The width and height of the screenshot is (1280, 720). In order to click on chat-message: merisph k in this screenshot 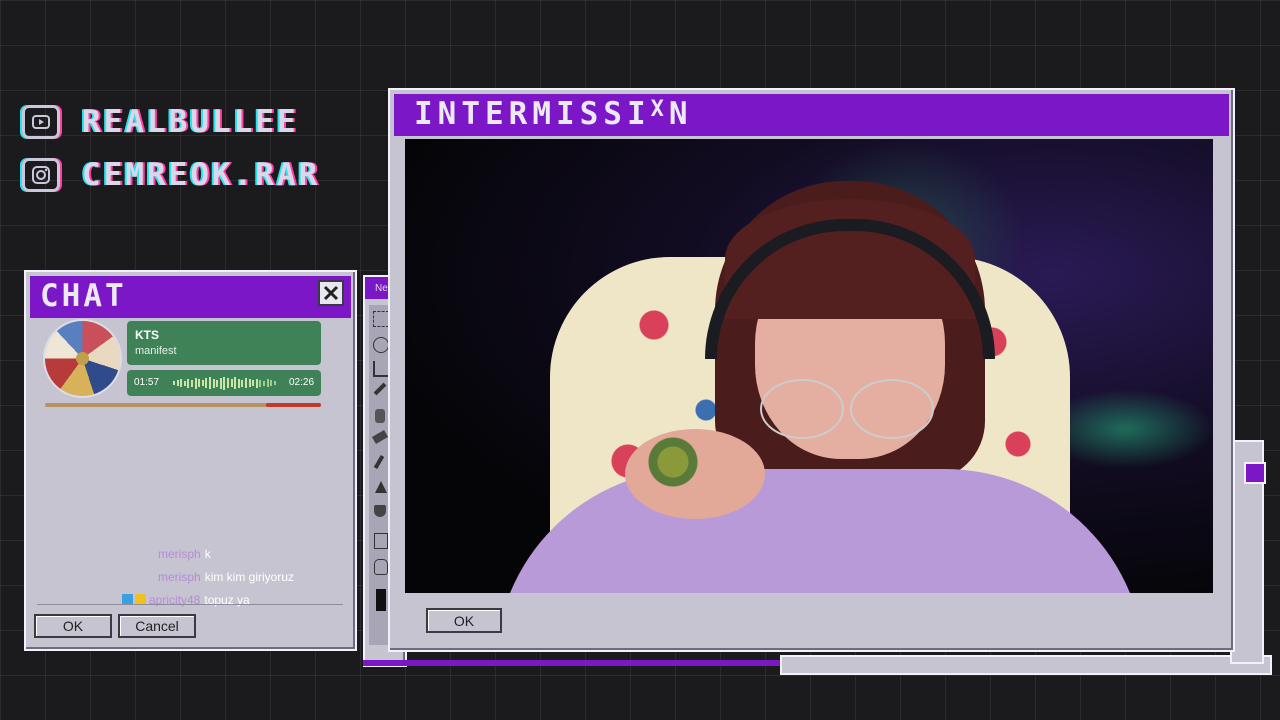, I will do `click(184, 554)`.